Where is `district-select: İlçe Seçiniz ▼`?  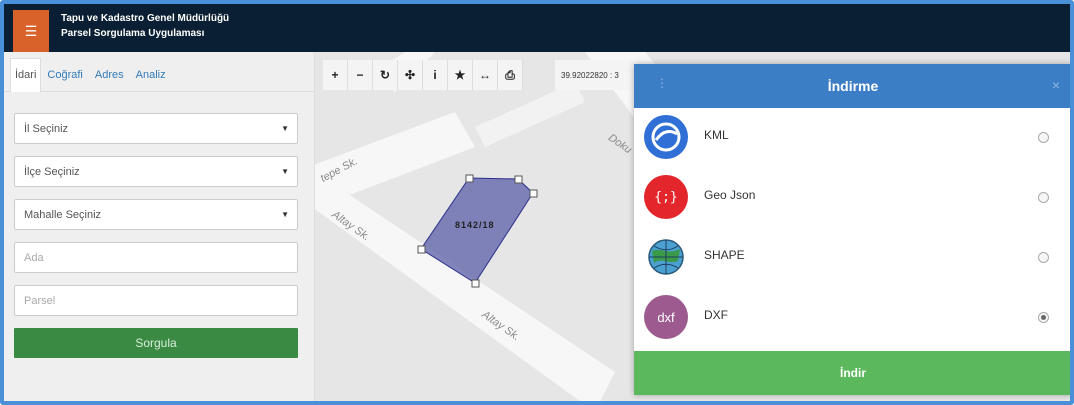 district-select: İlçe Seçiniz ▼ is located at coordinates (156, 171).